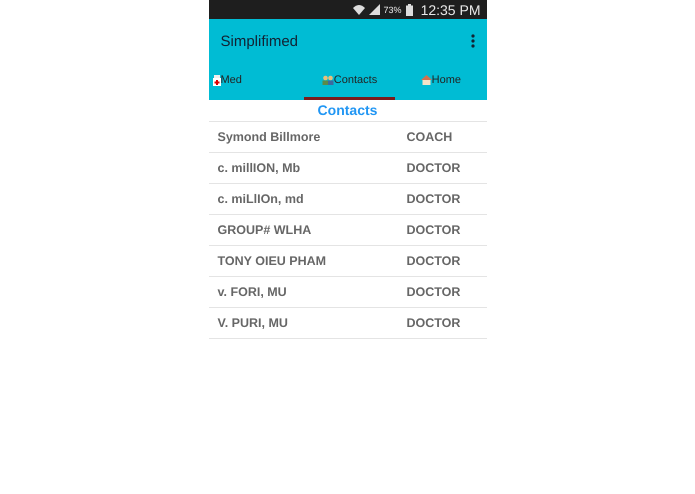 The width and height of the screenshot is (695, 494). What do you see at coordinates (429, 137) in the screenshot?
I see `contact-role: COACH` at bounding box center [429, 137].